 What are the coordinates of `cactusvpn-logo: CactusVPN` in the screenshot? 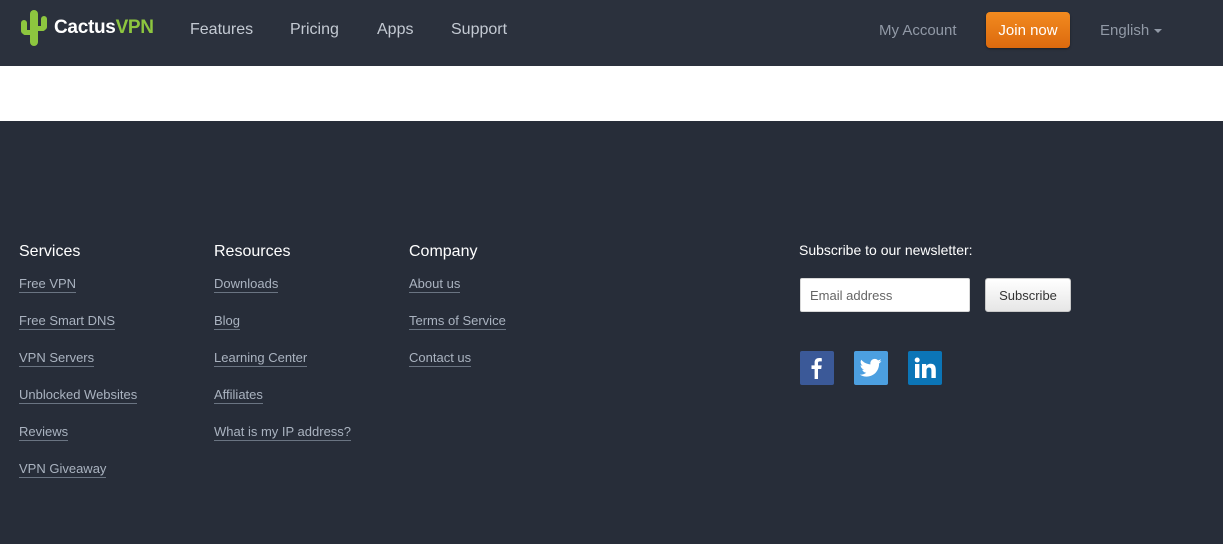 It's located at (87, 28).